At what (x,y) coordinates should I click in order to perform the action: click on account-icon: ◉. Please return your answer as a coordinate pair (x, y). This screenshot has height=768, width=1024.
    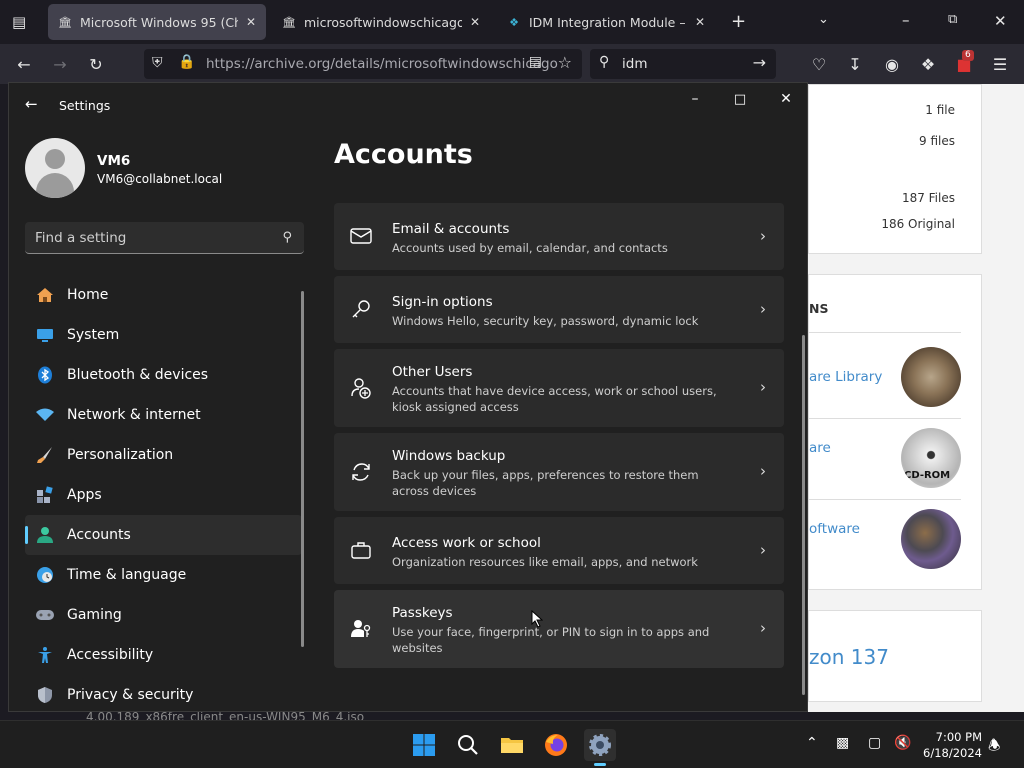
    Looking at the image, I should click on (892, 64).